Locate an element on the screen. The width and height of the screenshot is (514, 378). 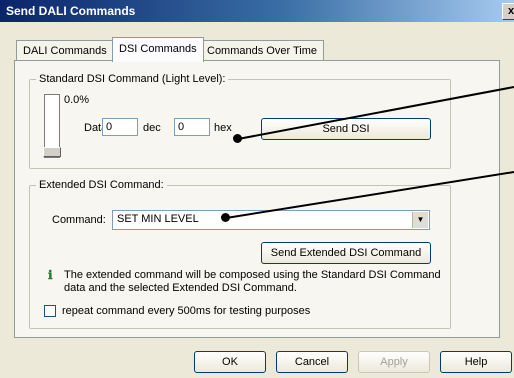
title-bar: Send DALI Commands x is located at coordinates (257, 11).